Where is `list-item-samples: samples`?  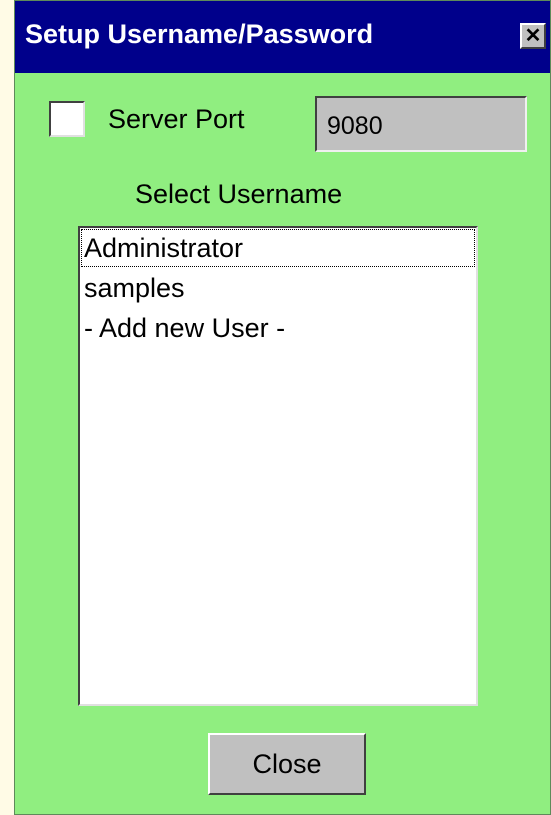
list-item-samples: samples is located at coordinates (278, 288).